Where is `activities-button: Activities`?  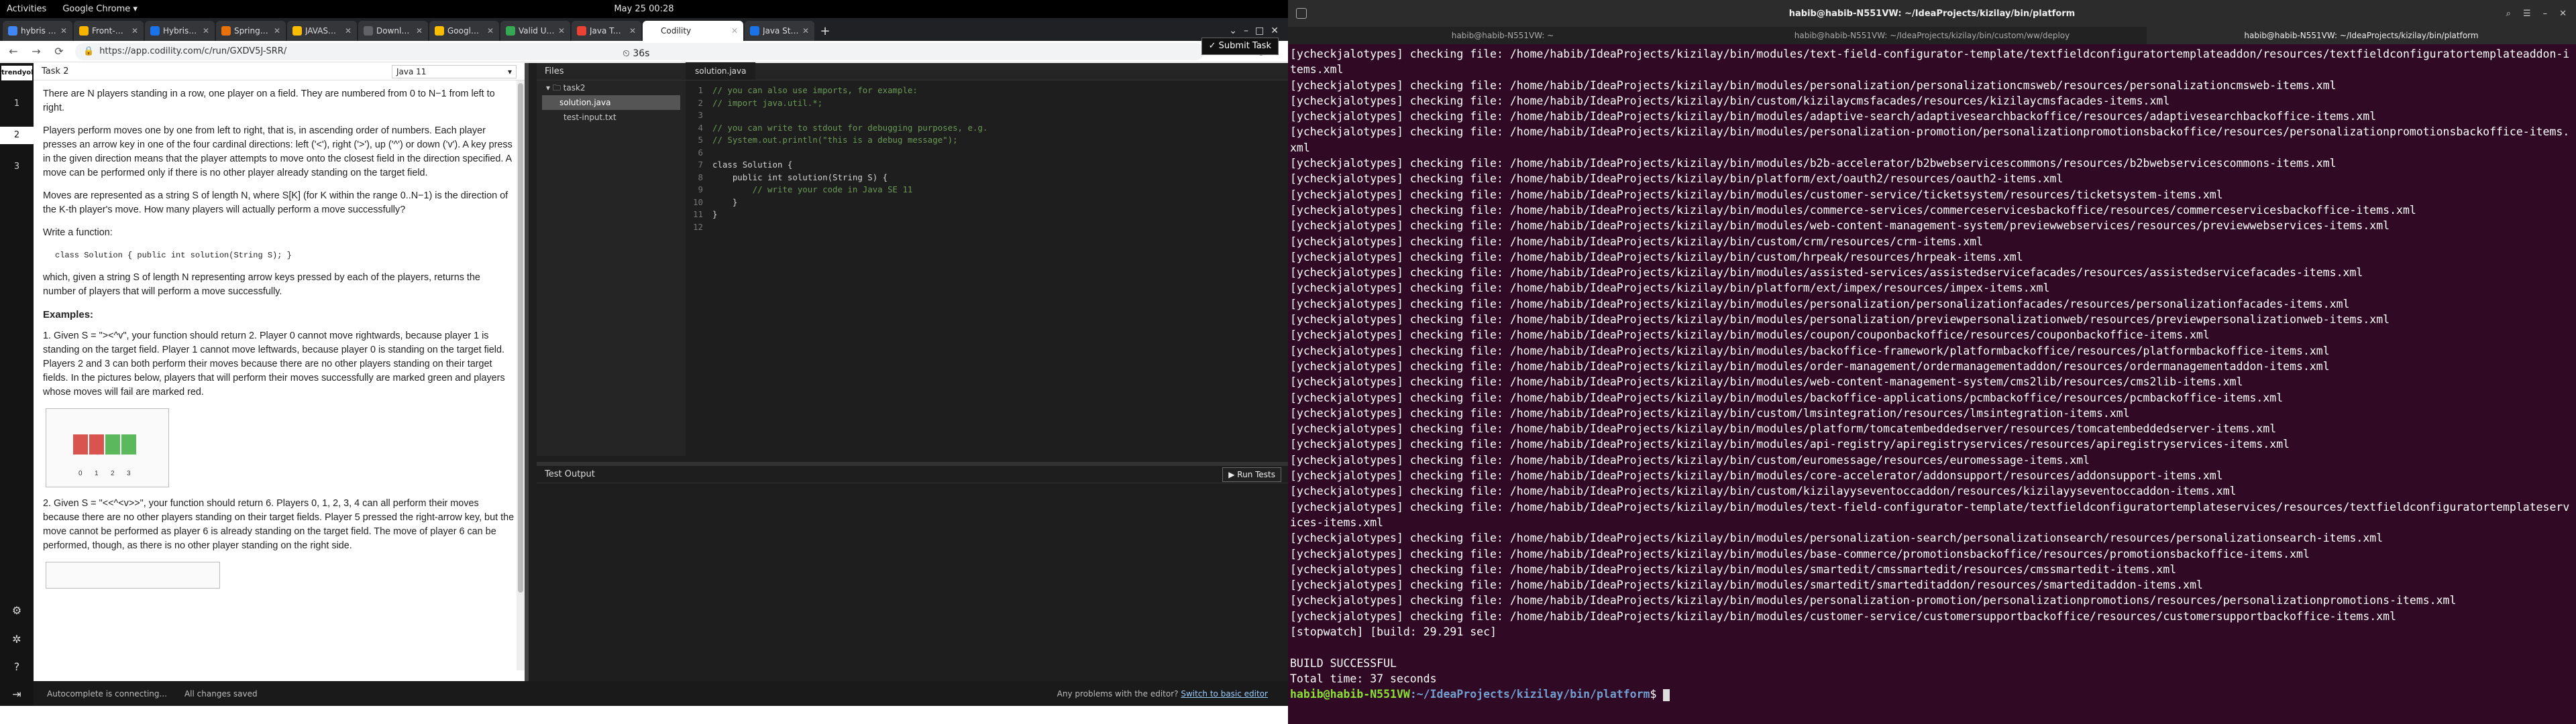
activities-button: Activities is located at coordinates (26, 9).